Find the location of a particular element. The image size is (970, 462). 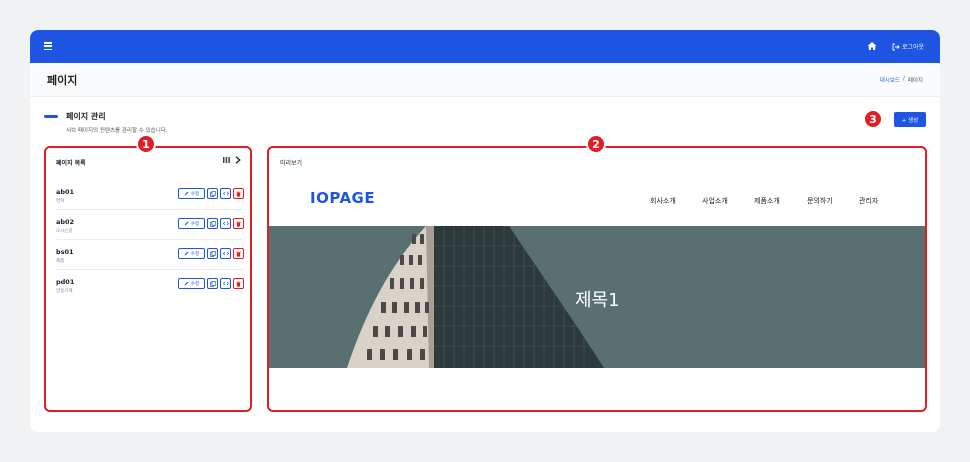

page-list-item: bs01 제품 수정 is located at coordinates (150, 255).